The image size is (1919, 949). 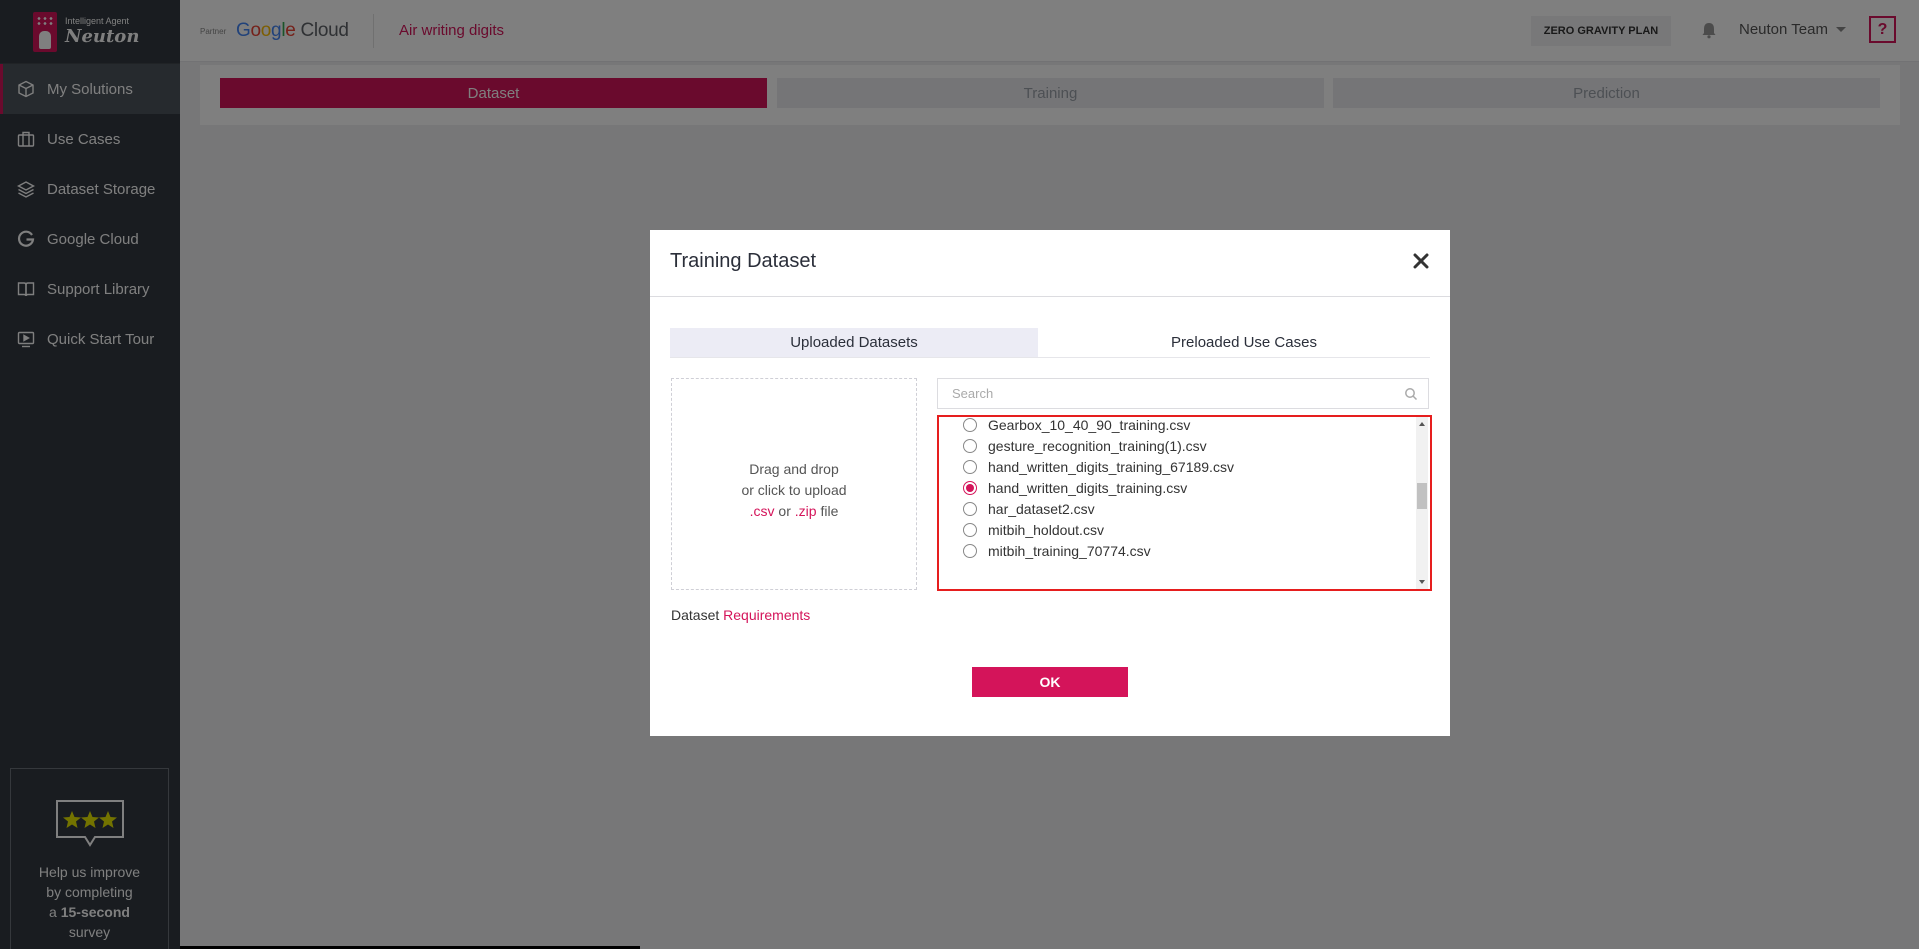 I want to click on file-name: har_dataset2.csv, so click(x=1041, y=509).